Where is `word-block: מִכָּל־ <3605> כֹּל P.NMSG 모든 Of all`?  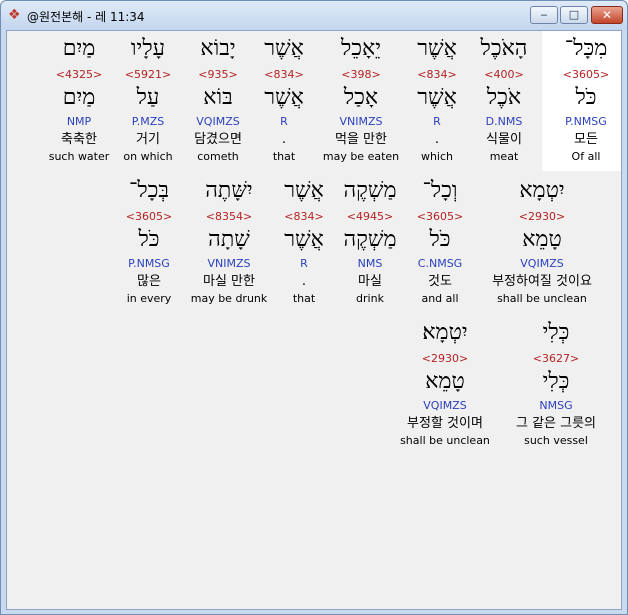 word-block: מִכָּל־ <3605> כֹּל P.NMSG 모든 Of all is located at coordinates (581, 101).